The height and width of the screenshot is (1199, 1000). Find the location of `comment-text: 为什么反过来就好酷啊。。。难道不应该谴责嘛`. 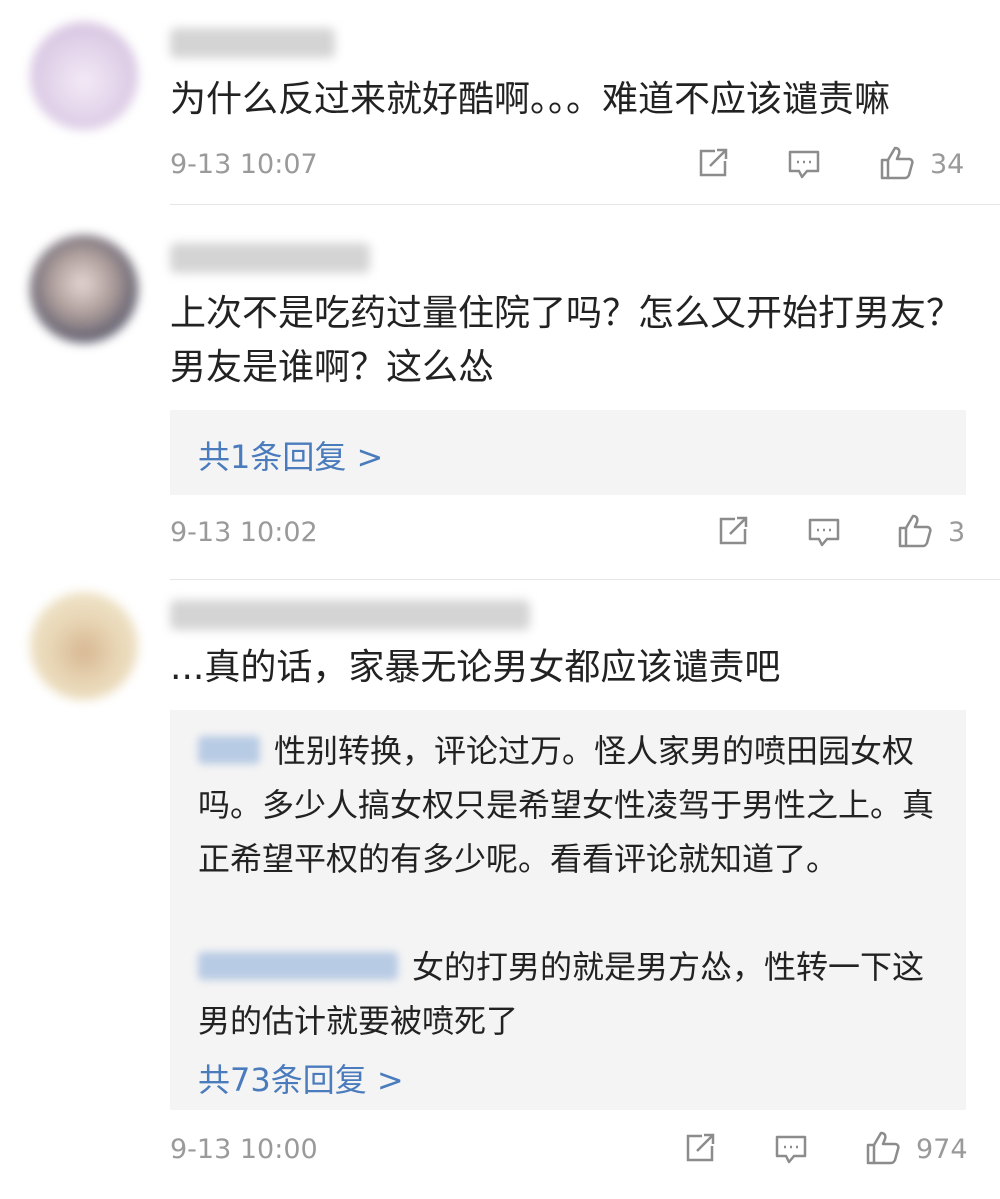

comment-text: 为什么反过来就好酷啊。。。难道不应该谴责嘛 is located at coordinates (530, 99).